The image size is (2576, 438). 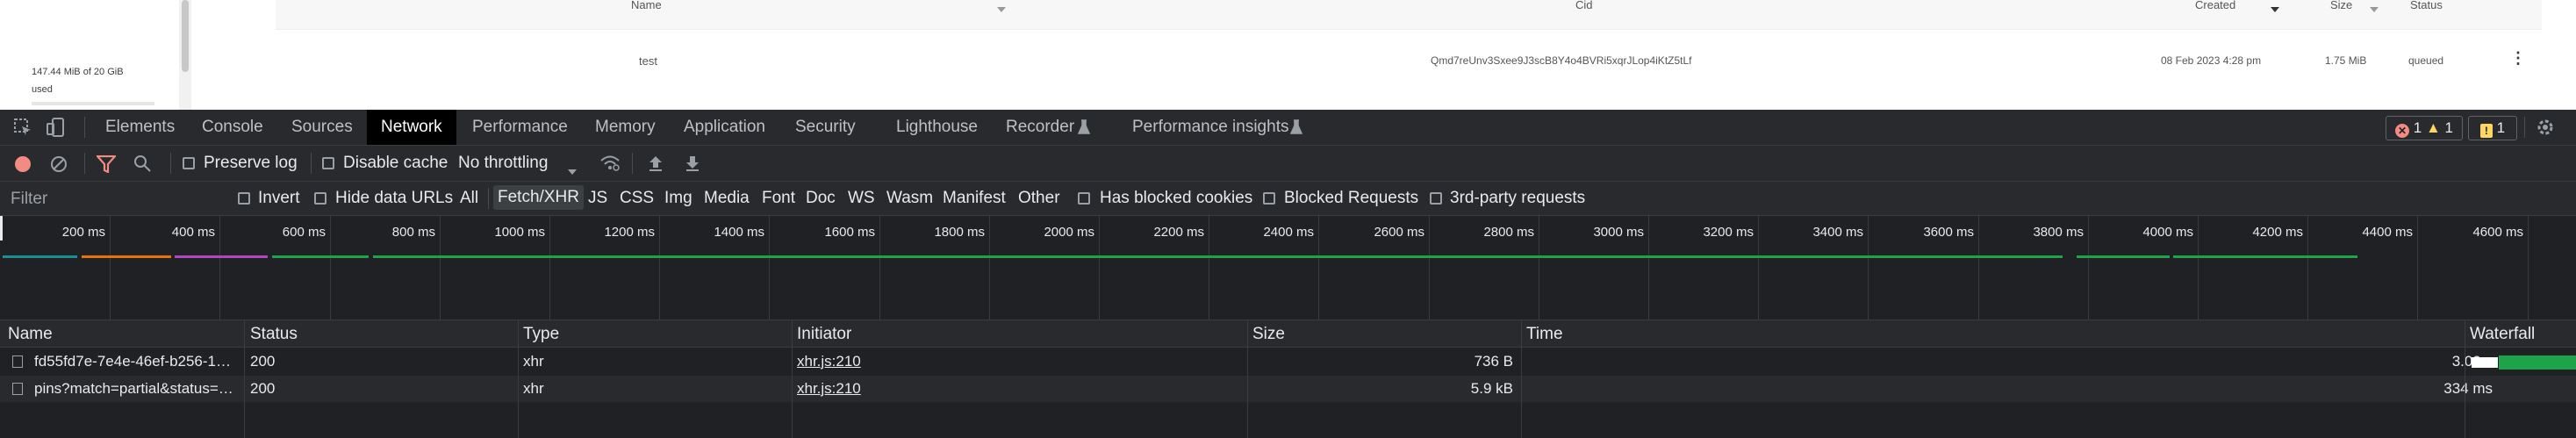 I want to click on type-filter-wasm: Wasm, so click(x=910, y=198).